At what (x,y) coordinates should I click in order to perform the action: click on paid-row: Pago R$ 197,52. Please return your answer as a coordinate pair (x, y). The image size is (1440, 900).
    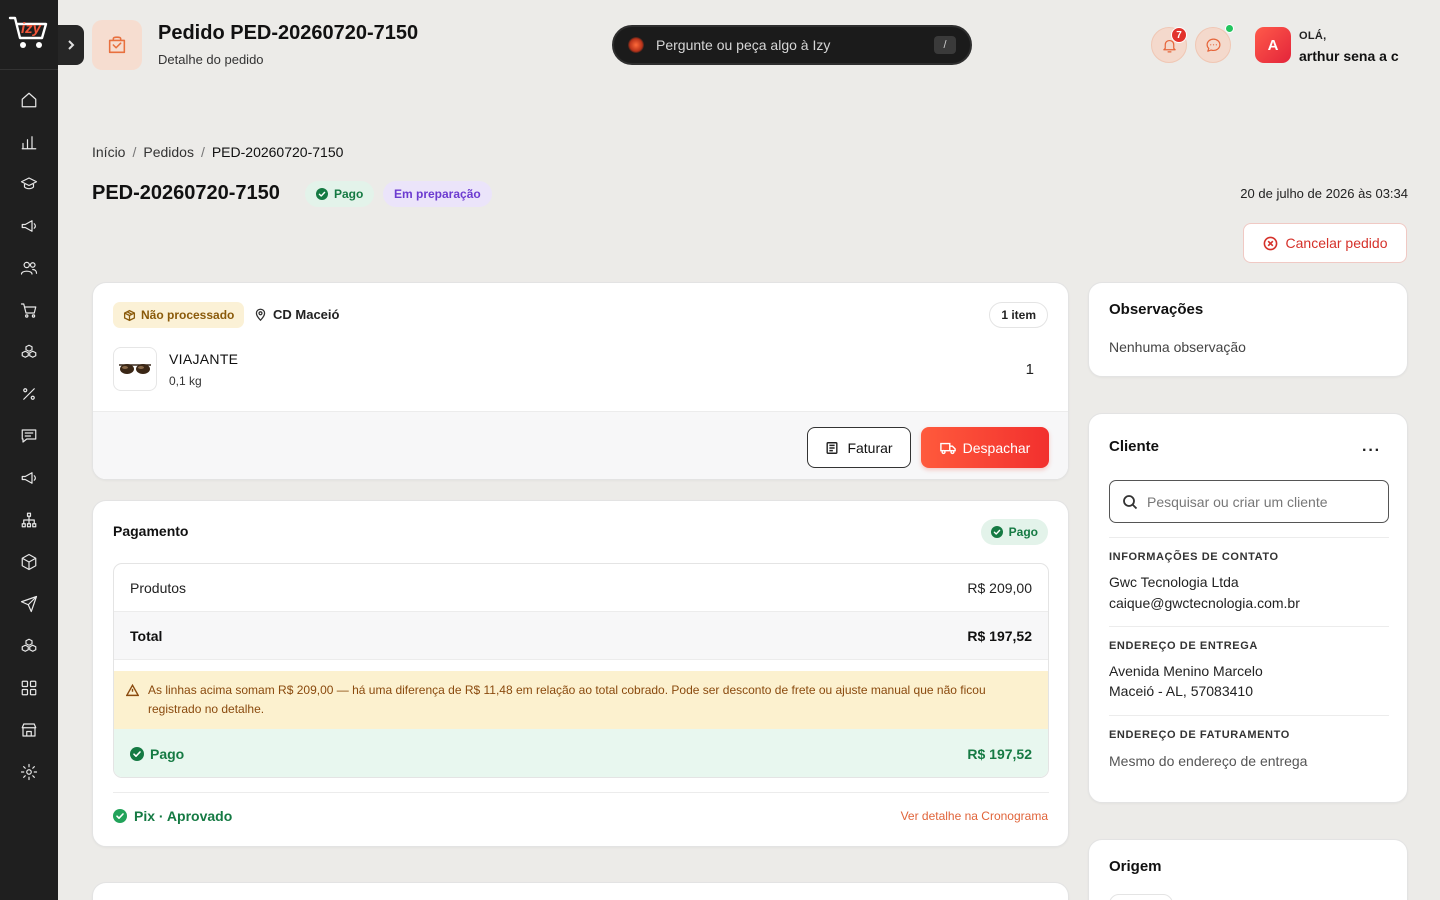
    Looking at the image, I should click on (581, 753).